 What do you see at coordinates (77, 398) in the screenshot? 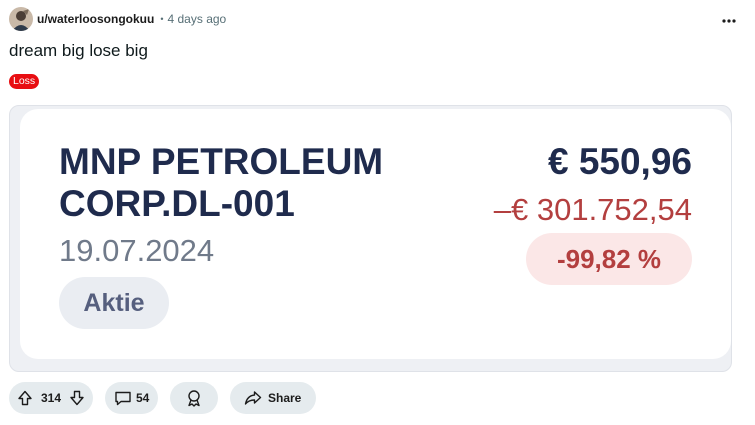
I see `arrow-down-icon` at bounding box center [77, 398].